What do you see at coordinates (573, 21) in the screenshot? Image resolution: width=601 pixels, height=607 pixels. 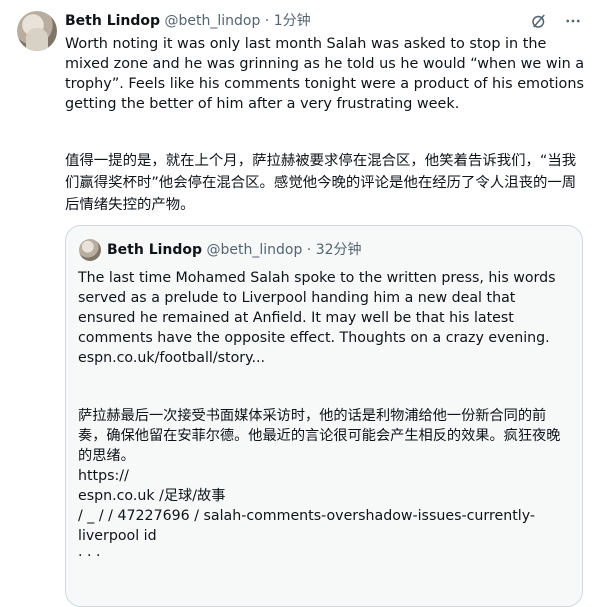 I see `more-icon` at bounding box center [573, 21].